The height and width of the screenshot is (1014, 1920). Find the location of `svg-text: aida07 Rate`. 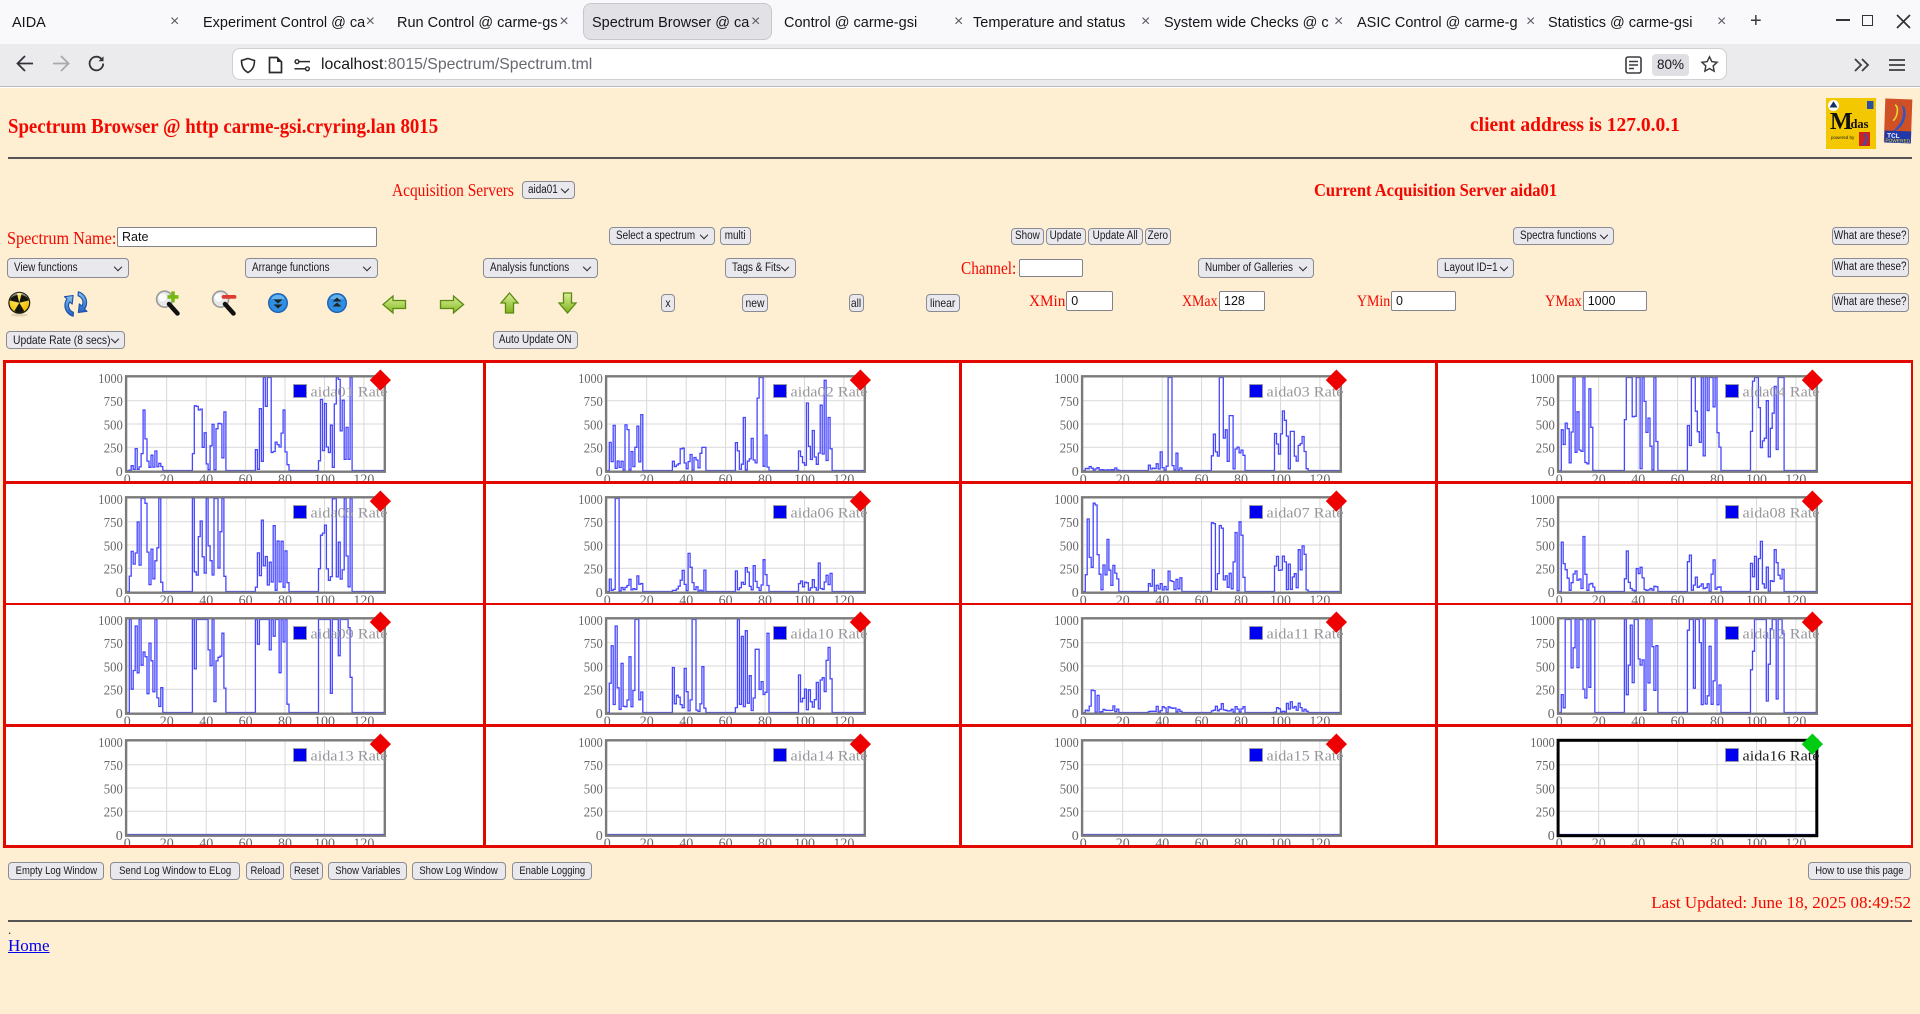

svg-text: aida07 Rate is located at coordinates (1304, 513).